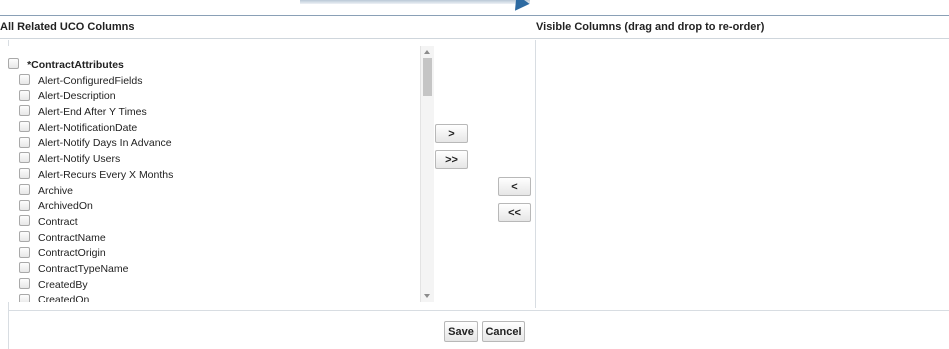 The width and height of the screenshot is (949, 349). I want to click on top-divider, so click(474, 15).